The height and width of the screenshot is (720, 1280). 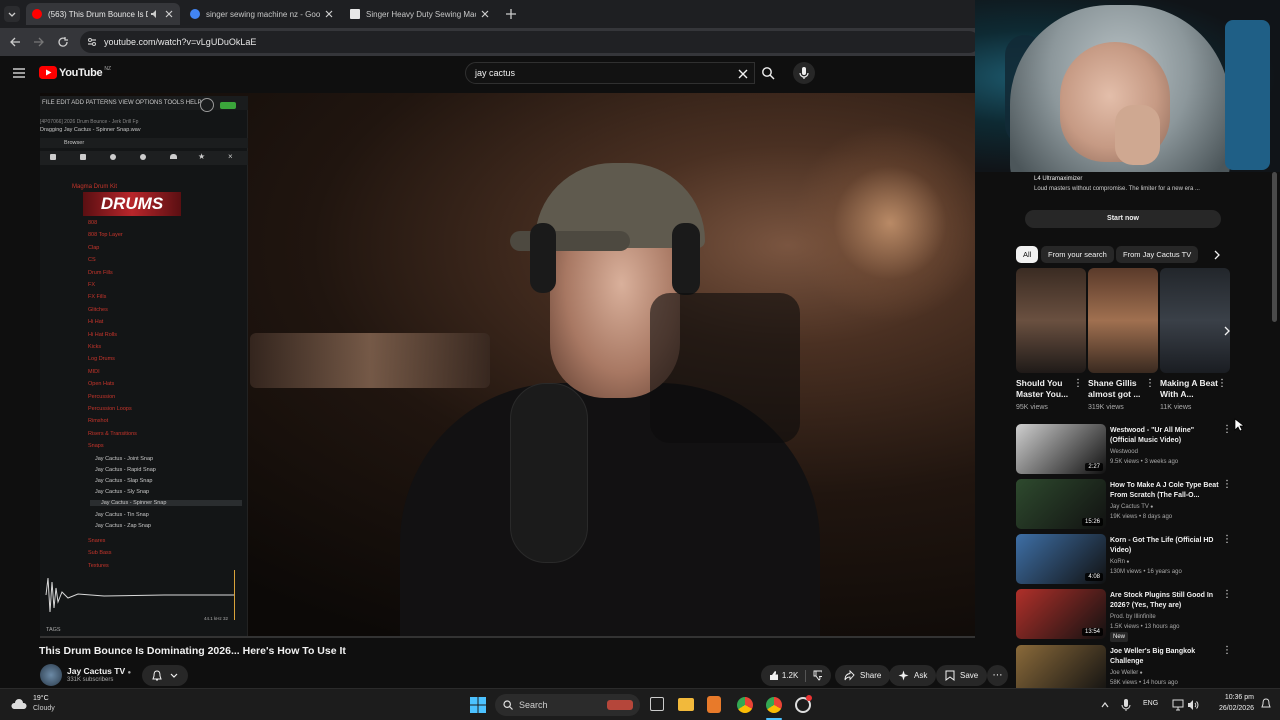 I want to click on chip-from-your-search: From your search, so click(x=1077, y=254).